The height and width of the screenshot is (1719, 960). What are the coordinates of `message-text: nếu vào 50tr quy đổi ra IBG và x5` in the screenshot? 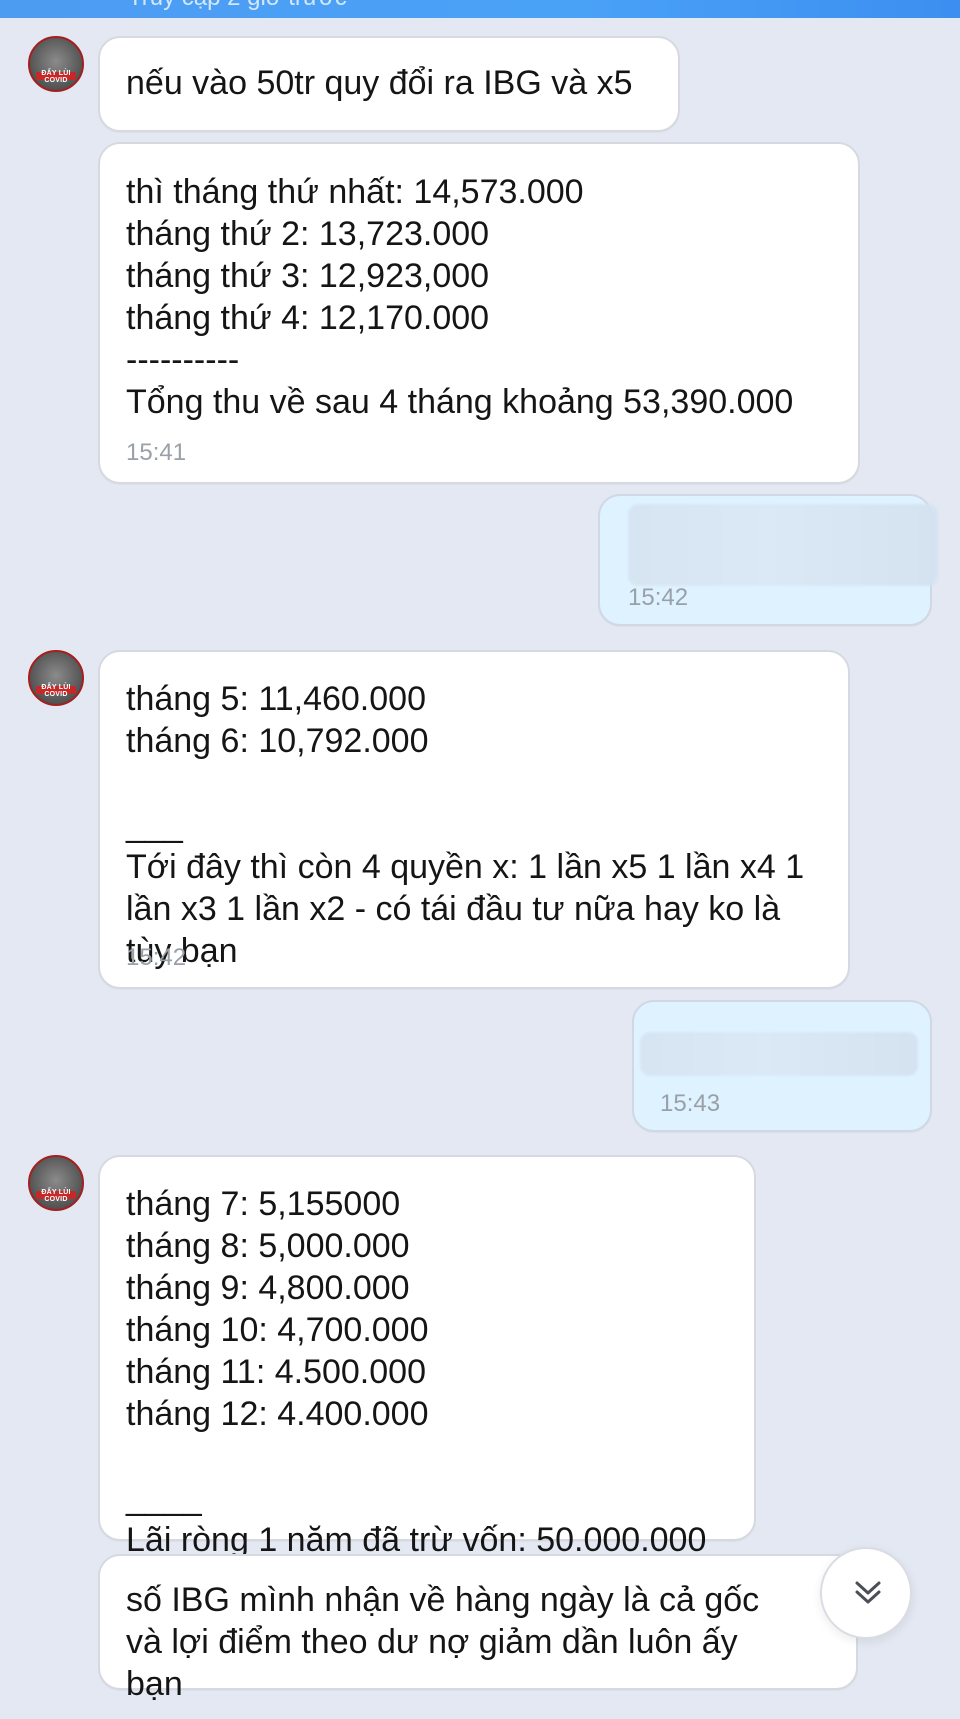 It's located at (379, 83).